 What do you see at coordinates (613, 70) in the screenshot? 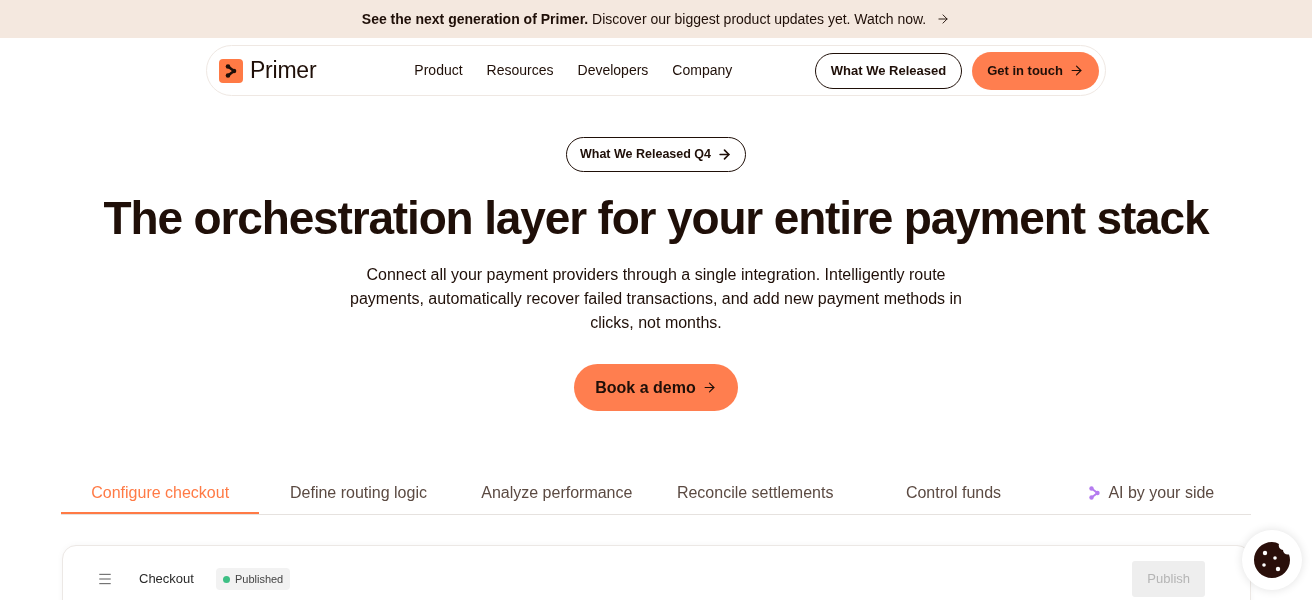
I see `nav-link: Developers` at bounding box center [613, 70].